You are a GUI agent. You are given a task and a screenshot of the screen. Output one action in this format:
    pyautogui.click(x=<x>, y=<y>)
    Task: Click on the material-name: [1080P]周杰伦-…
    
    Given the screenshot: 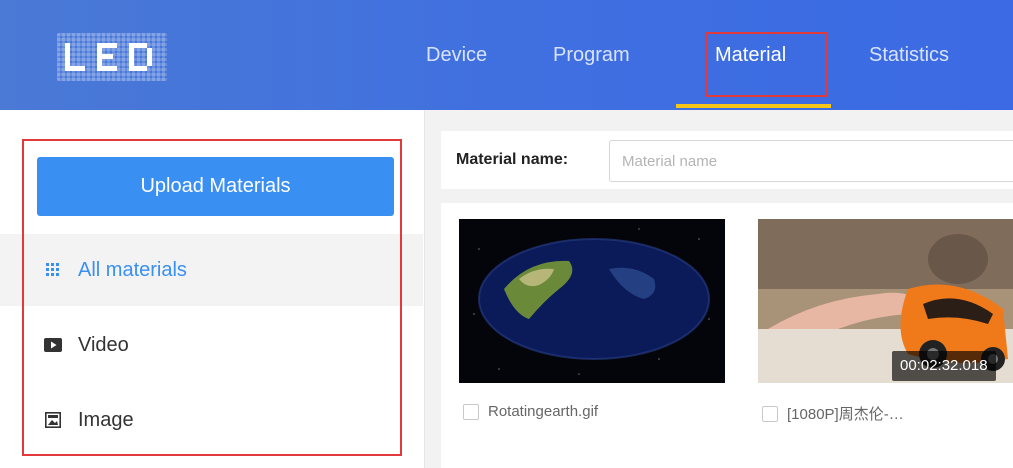 What is the action you would take?
    pyautogui.click(x=845, y=414)
    